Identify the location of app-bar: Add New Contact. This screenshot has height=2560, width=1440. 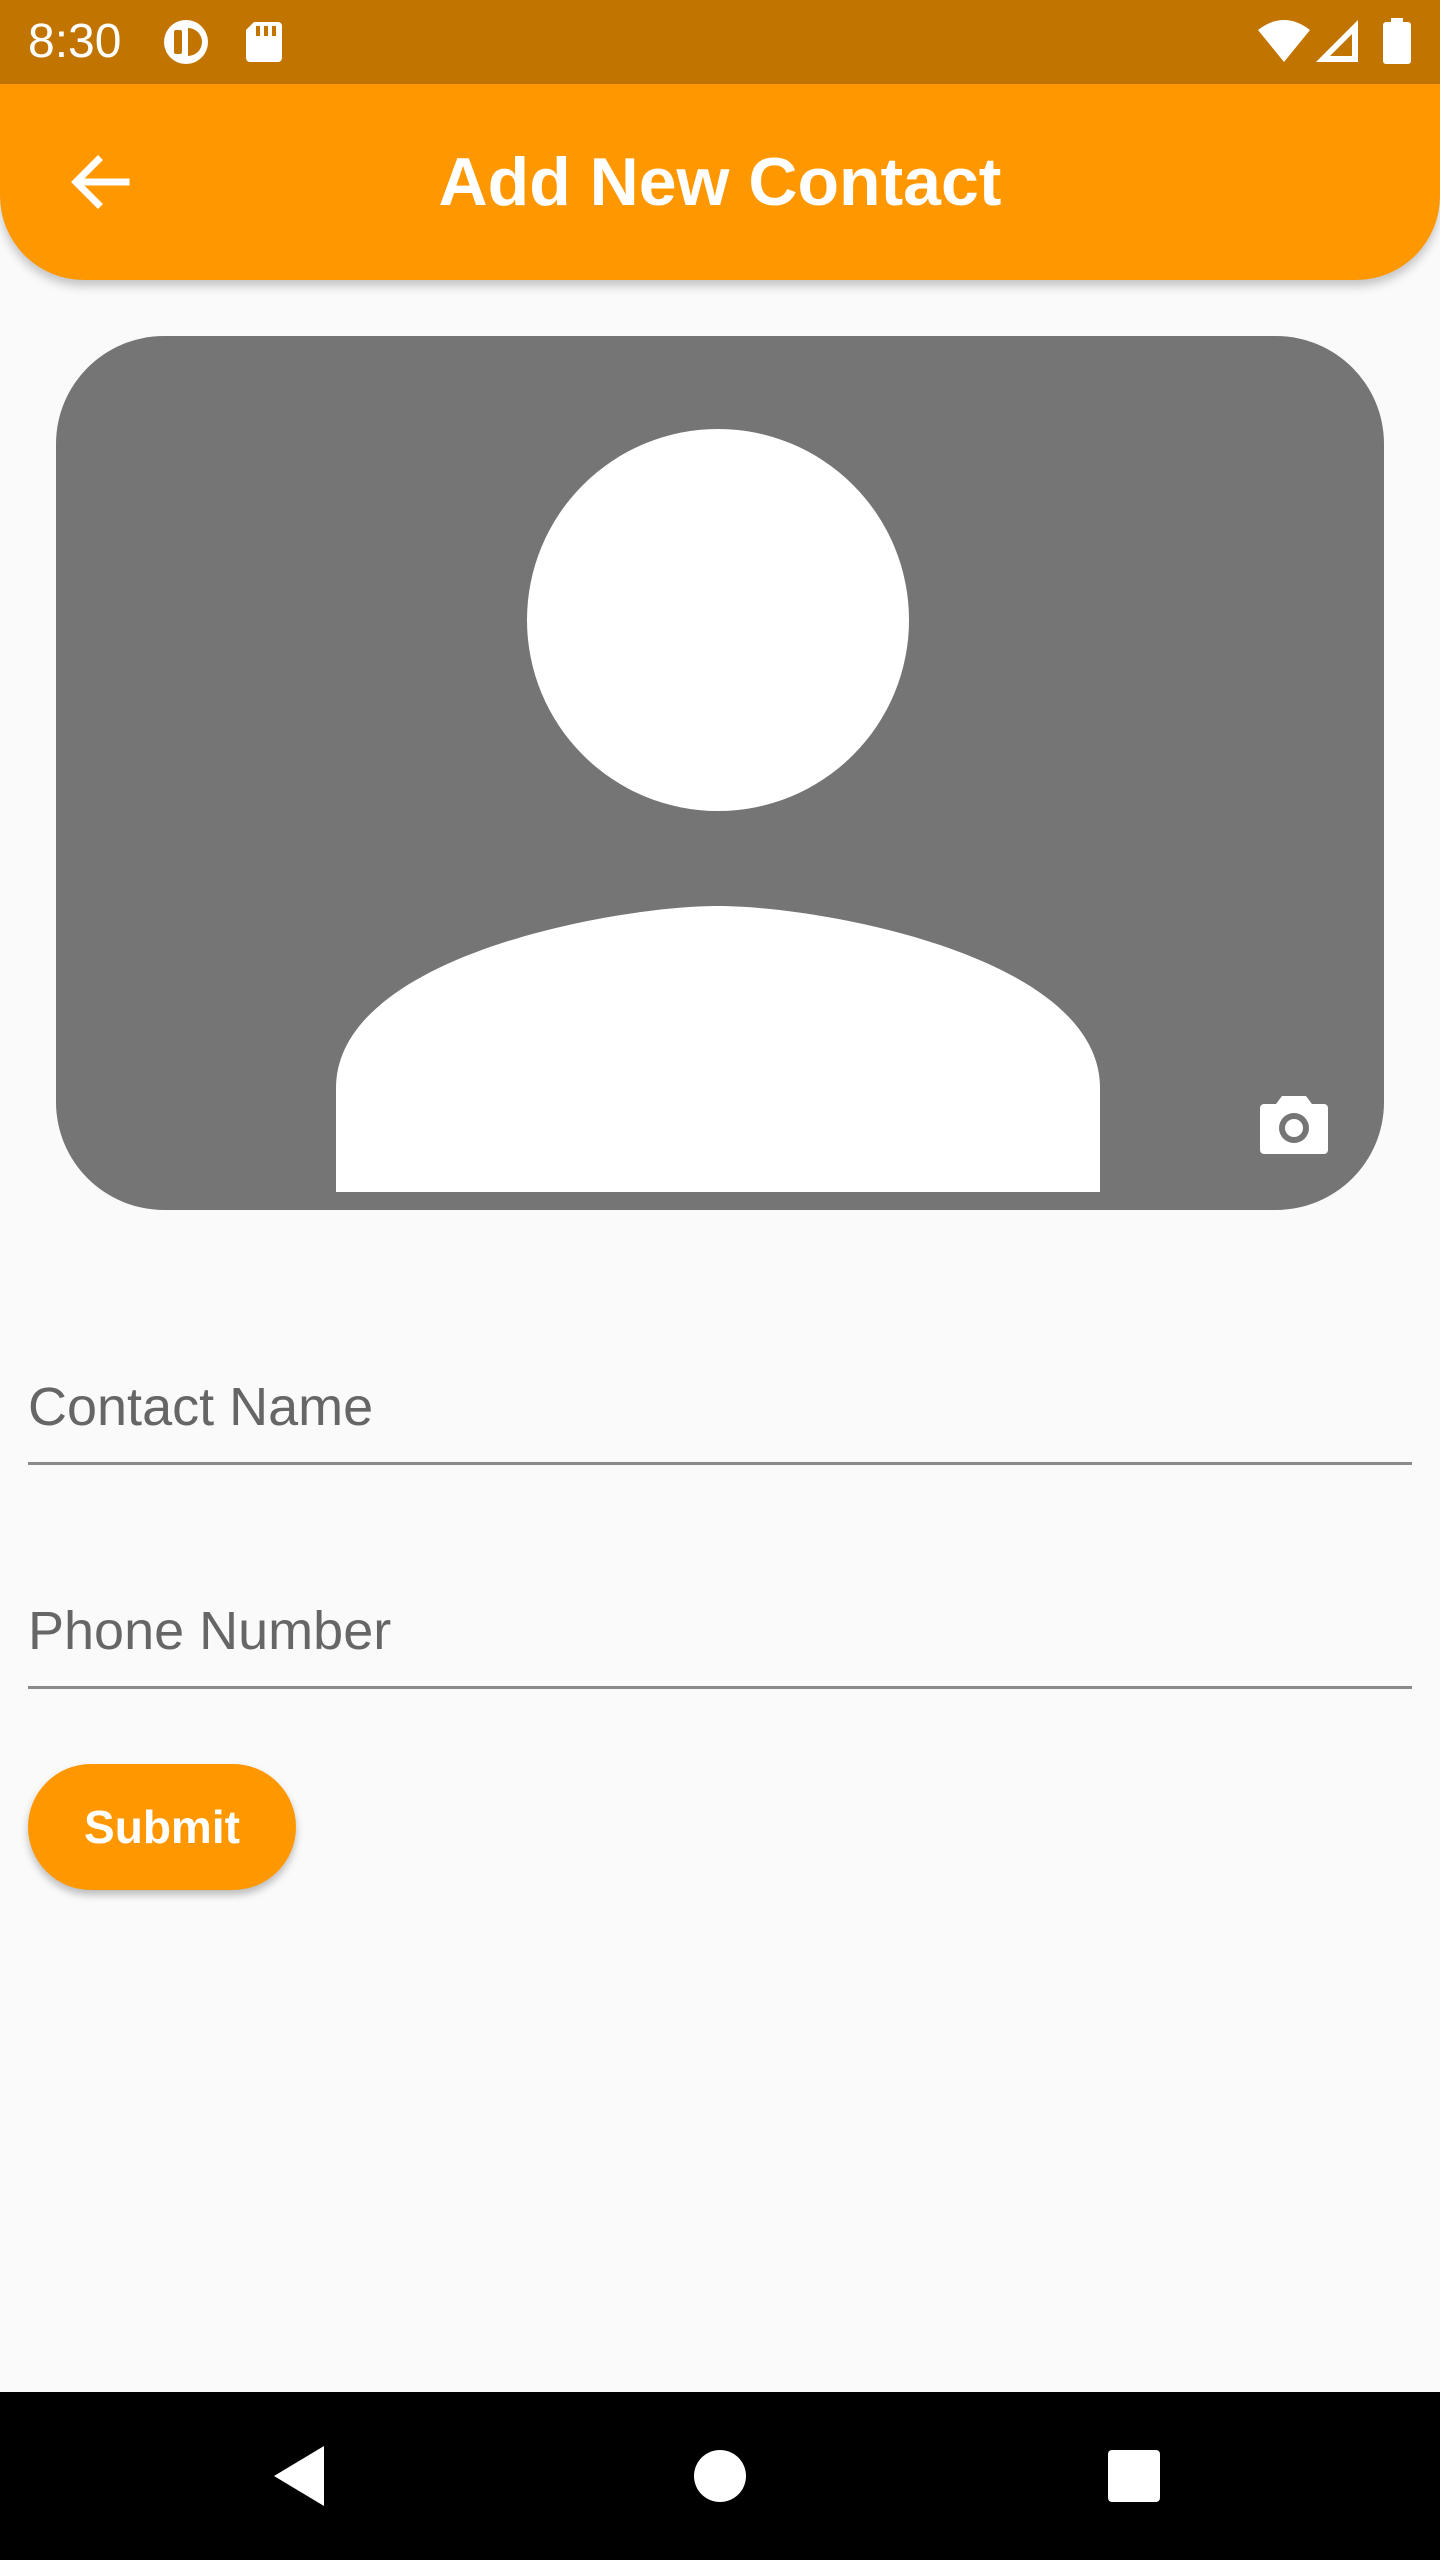
(720, 182).